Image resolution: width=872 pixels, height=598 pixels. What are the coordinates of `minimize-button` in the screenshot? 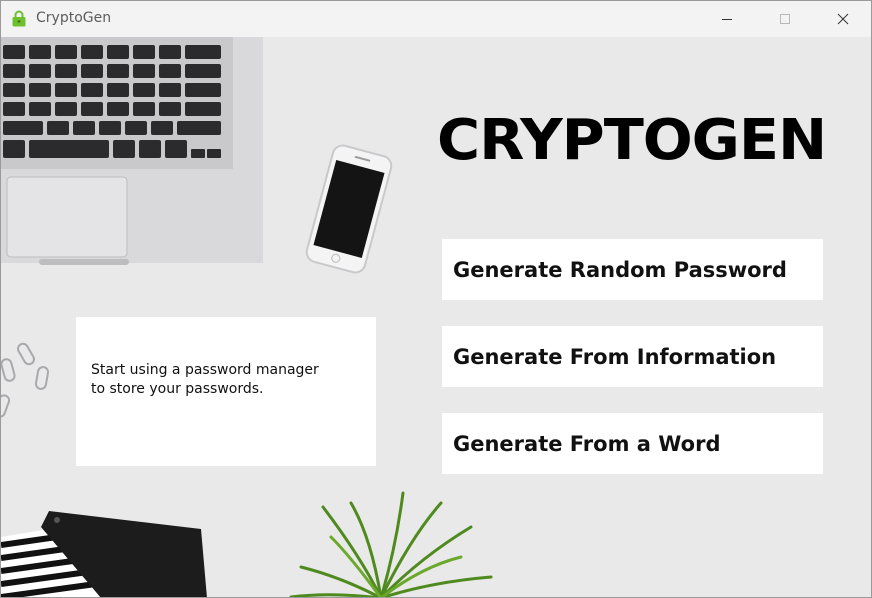 It's located at (727, 19).